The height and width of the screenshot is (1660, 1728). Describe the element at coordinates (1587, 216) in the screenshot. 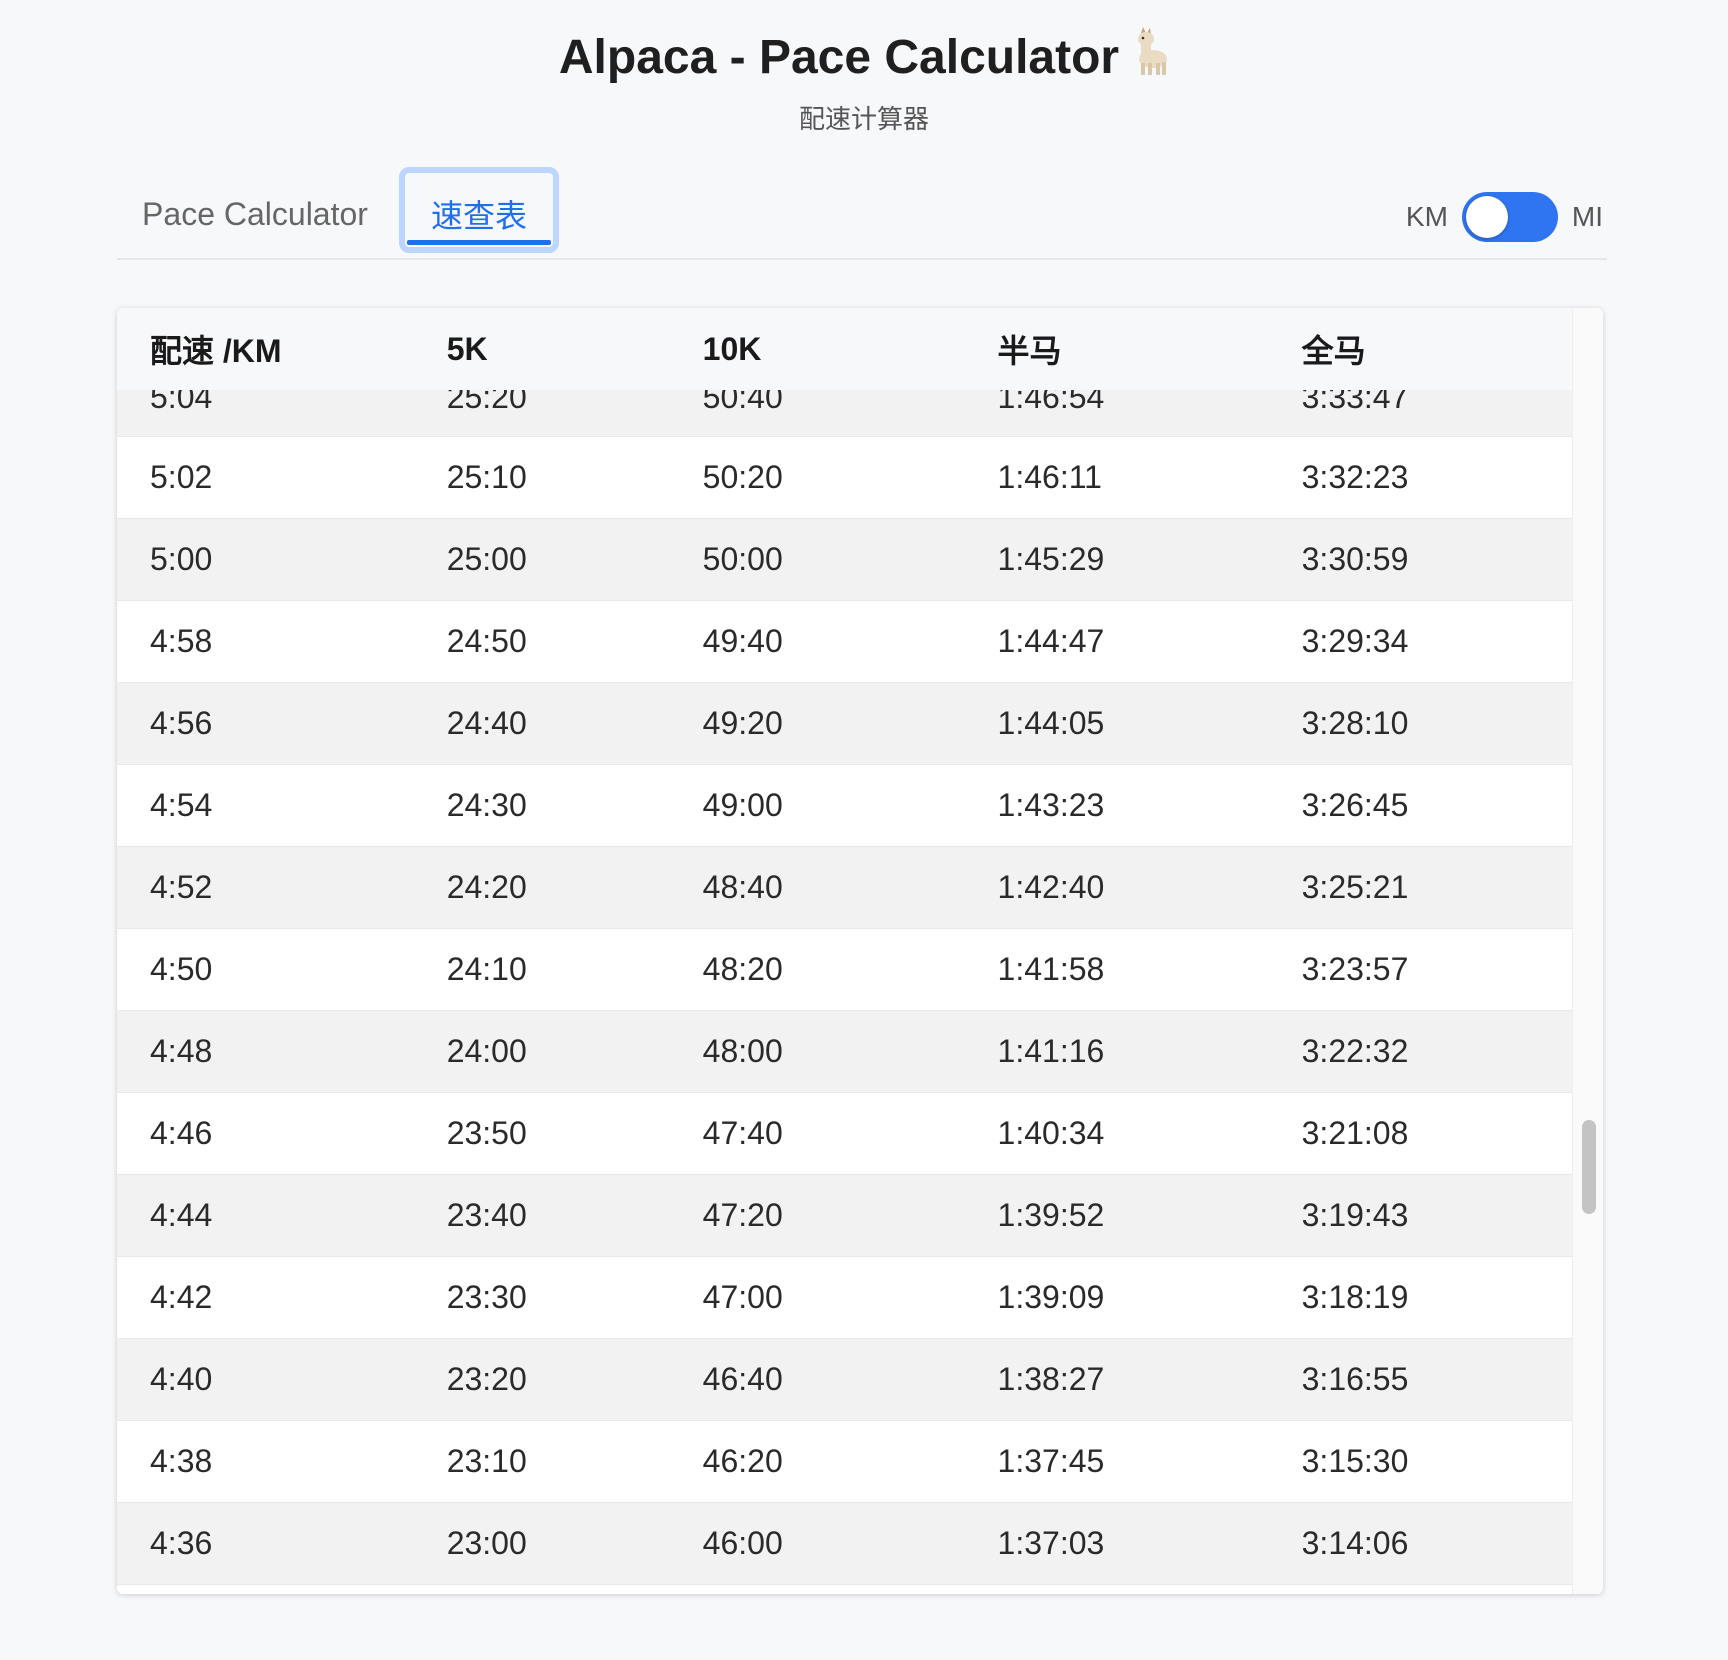

I see `unit-label-mi: MI` at that location.